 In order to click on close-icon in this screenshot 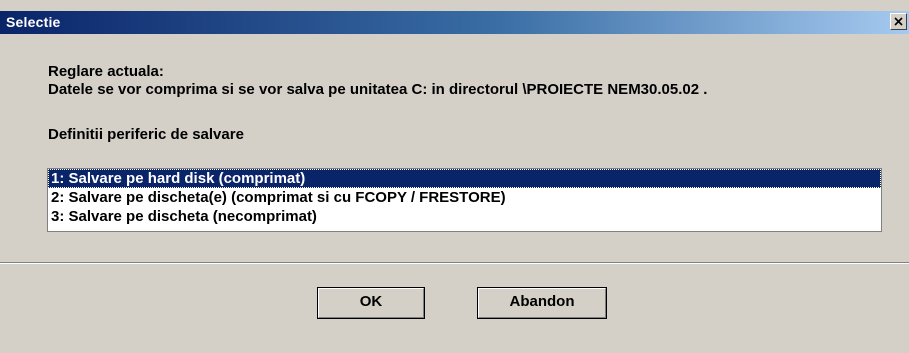, I will do `click(898, 21)`.